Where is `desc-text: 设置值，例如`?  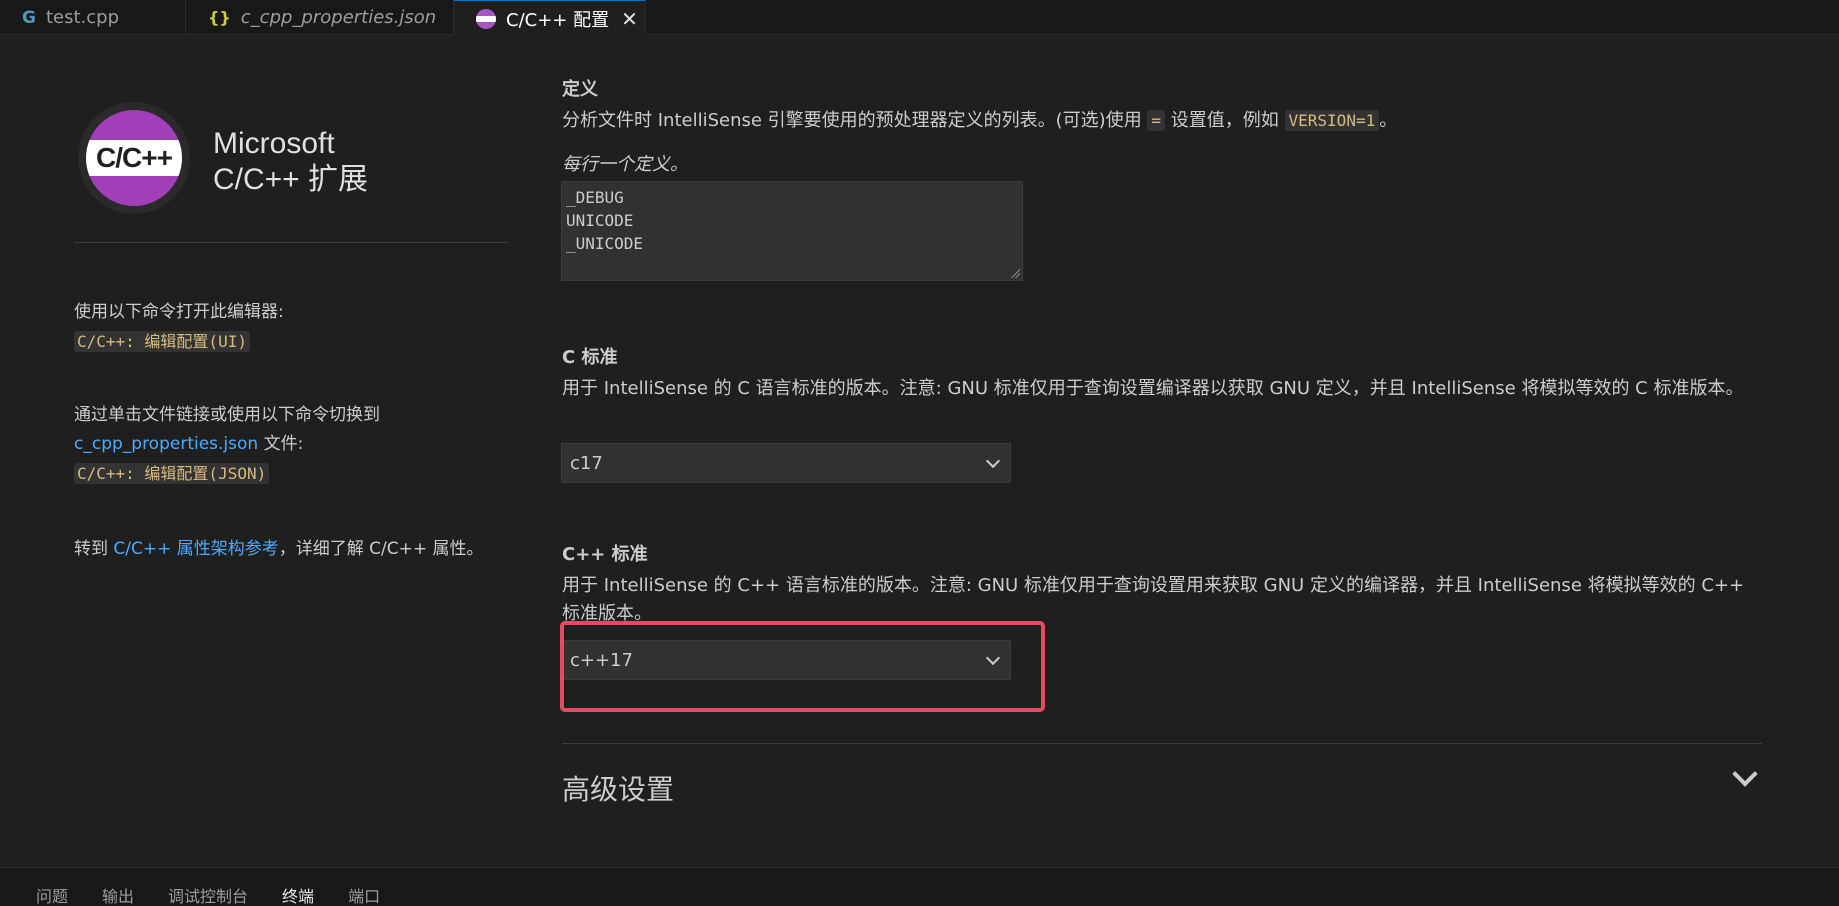 desc-text: 设置值，例如 is located at coordinates (1225, 120).